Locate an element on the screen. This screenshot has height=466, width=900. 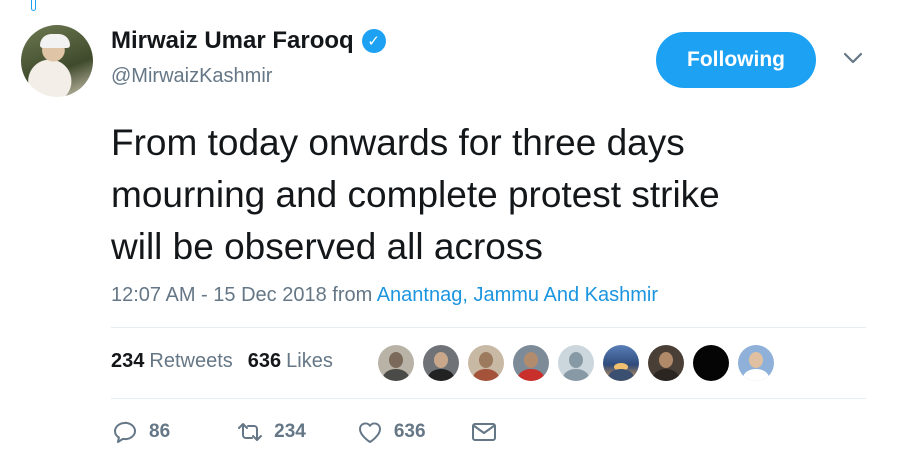
envelope-icon is located at coordinates (483, 432).